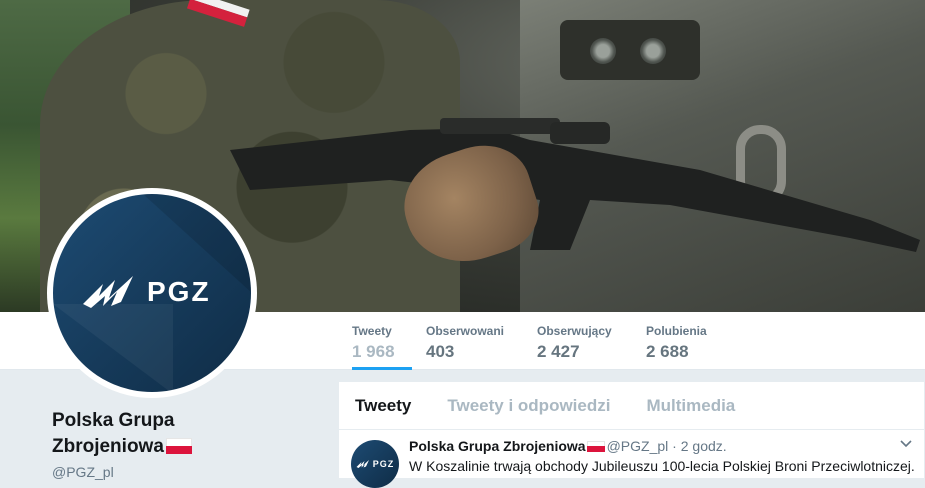 The width and height of the screenshot is (925, 488). What do you see at coordinates (373, 351) in the screenshot?
I see `stat-tweets-value: 1 968` at bounding box center [373, 351].